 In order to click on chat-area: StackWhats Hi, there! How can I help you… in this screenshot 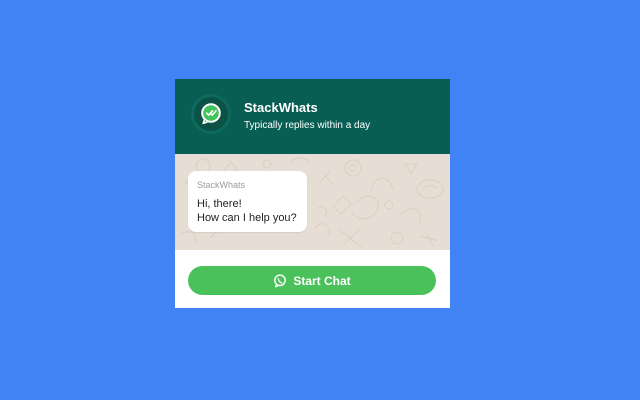, I will do `click(312, 202)`.